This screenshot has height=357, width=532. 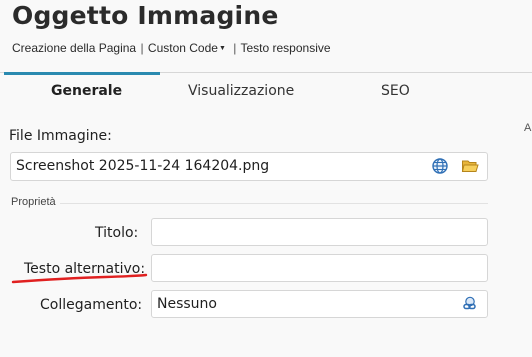 What do you see at coordinates (440, 166) in the screenshot?
I see `globe-icon` at bounding box center [440, 166].